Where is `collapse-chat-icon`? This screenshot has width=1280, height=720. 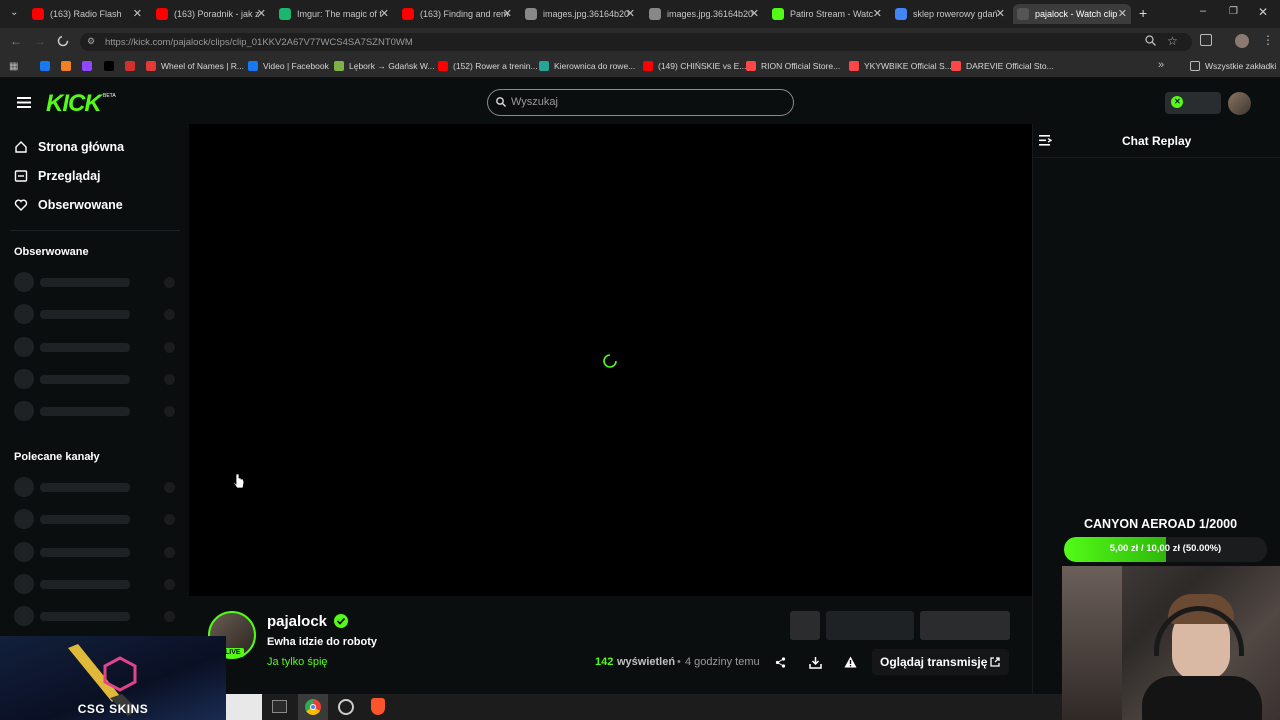
collapse-chat-icon is located at coordinates (1045, 140).